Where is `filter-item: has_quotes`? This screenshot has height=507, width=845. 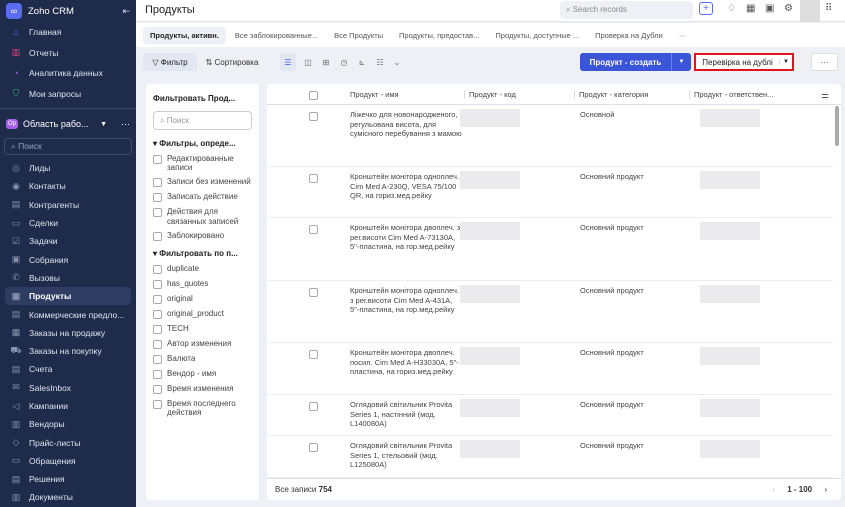
filter-item: has_quotes is located at coordinates (202, 284).